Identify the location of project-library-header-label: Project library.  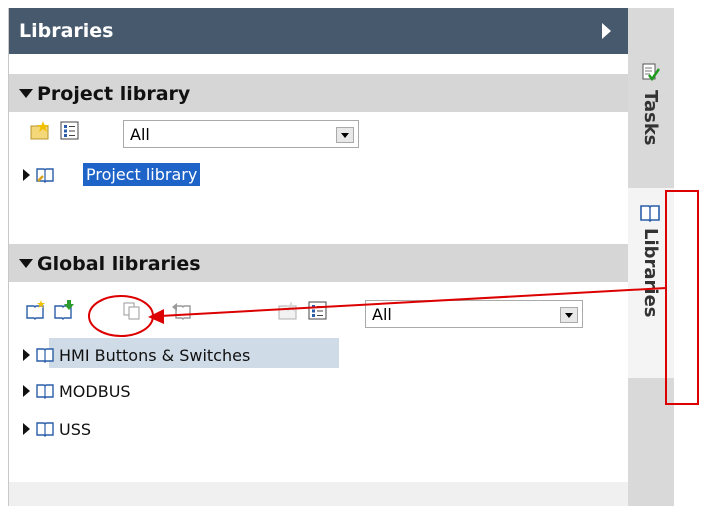
(114, 94).